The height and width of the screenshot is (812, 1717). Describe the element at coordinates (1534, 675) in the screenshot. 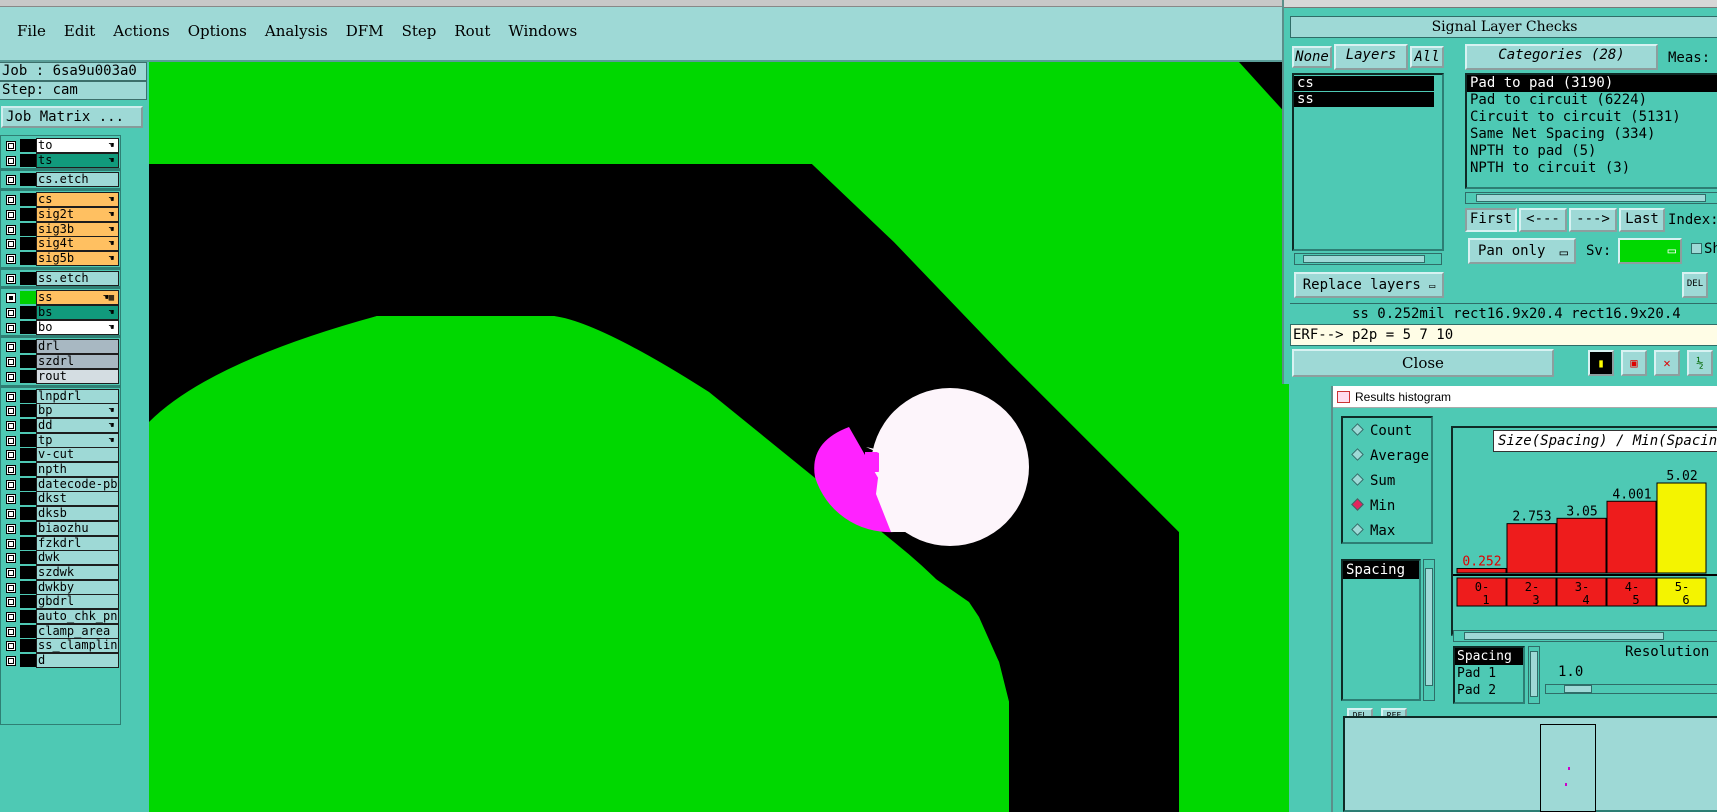

I see `info-list-vscroll` at that location.